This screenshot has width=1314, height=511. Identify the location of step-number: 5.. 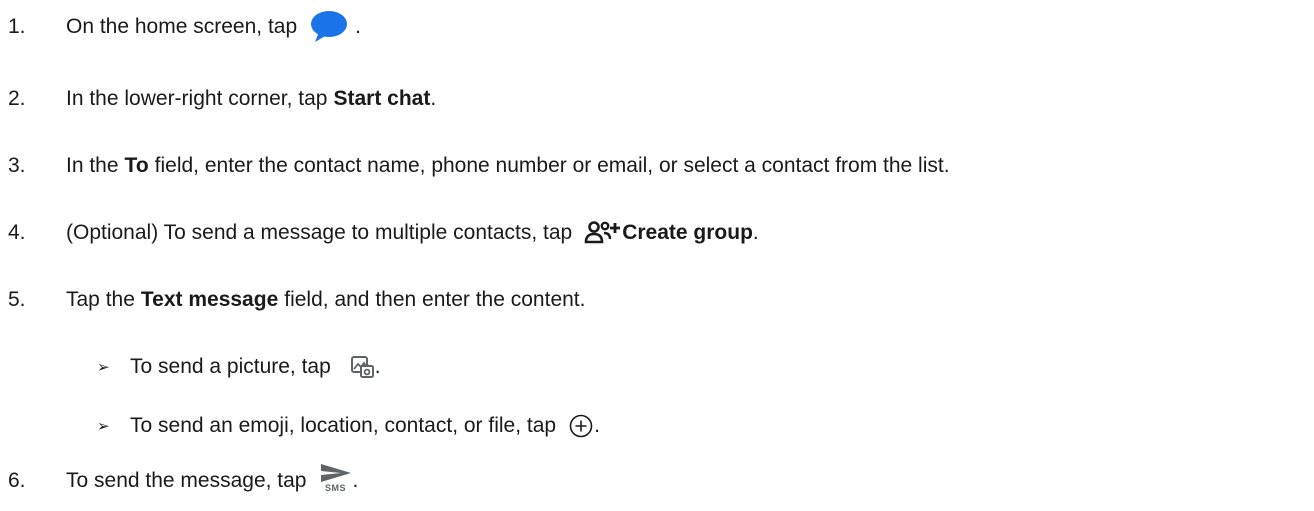
(17, 299).